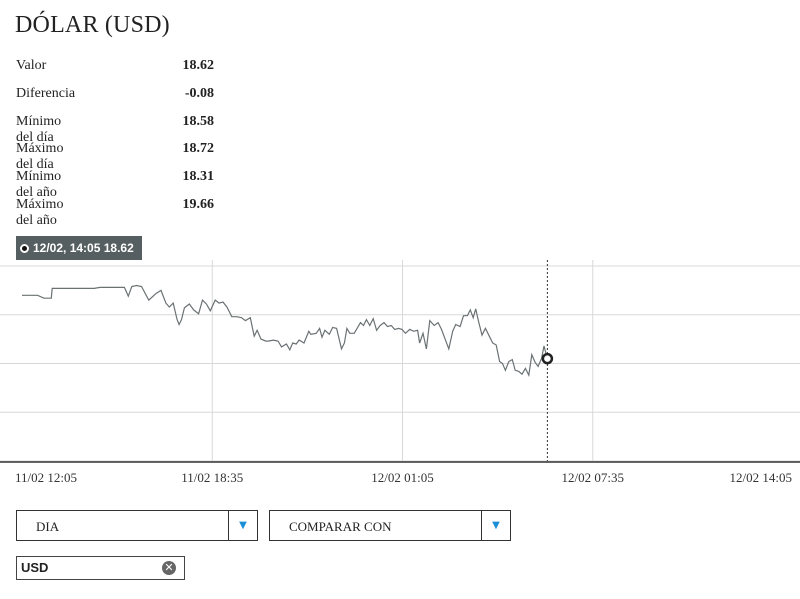 Image resolution: width=800 pixels, height=599 pixels. Describe the element at coordinates (83, 248) in the screenshot. I see `tooltip-text: 12/02, 14:05 18.62` at that location.